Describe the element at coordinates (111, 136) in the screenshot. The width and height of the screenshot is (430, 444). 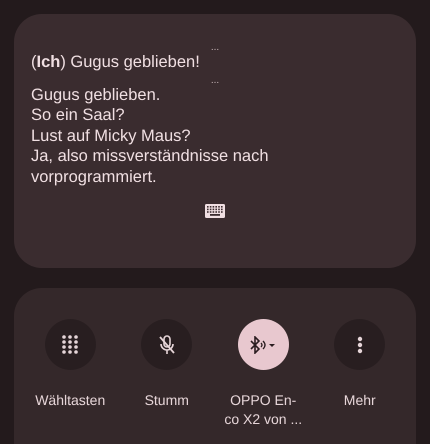
I see `transcript-line: Lust auf Micky Maus?` at that location.